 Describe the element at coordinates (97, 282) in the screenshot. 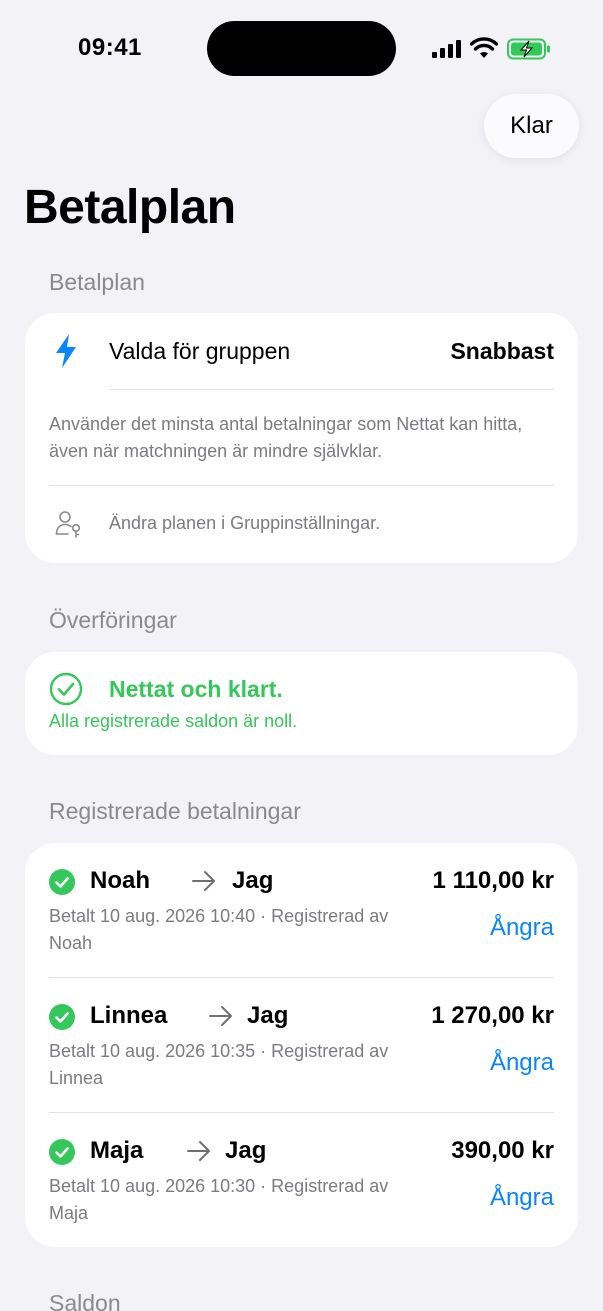

I see `section-header-plan: Betalplan` at that location.